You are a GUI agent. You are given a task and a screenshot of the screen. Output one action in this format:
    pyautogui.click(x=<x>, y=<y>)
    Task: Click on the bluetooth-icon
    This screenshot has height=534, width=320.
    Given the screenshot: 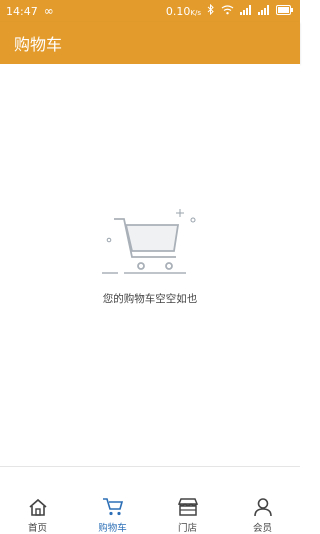 What is the action you would take?
    pyautogui.click(x=211, y=10)
    